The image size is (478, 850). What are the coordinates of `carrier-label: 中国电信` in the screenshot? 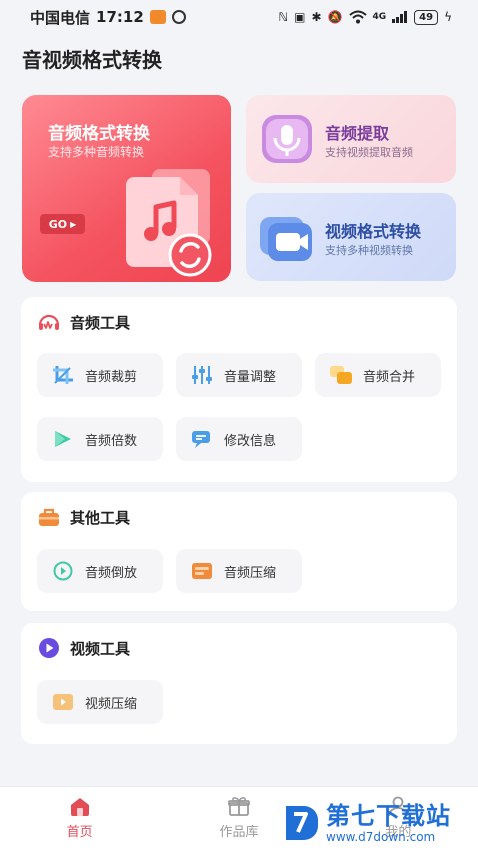 It's located at (60, 17).